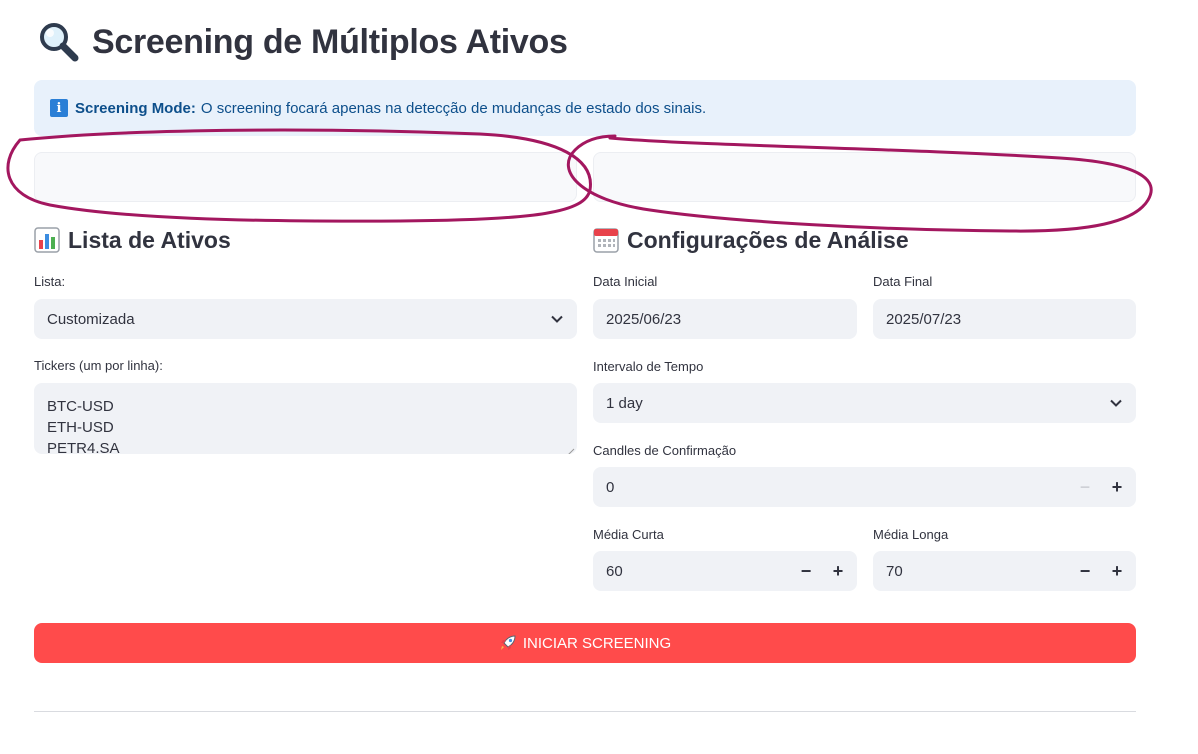 The image size is (1198, 754). Describe the element at coordinates (91, 319) in the screenshot. I see `list-select-value: Customizada` at that location.